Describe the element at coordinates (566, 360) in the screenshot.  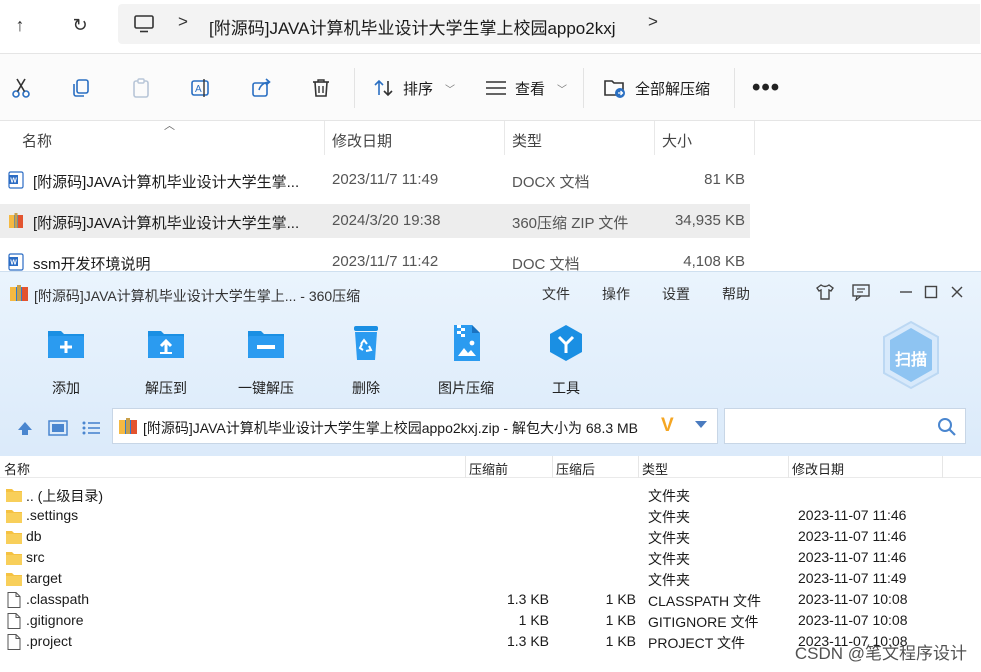
I see `tools-button: 工具` at that location.